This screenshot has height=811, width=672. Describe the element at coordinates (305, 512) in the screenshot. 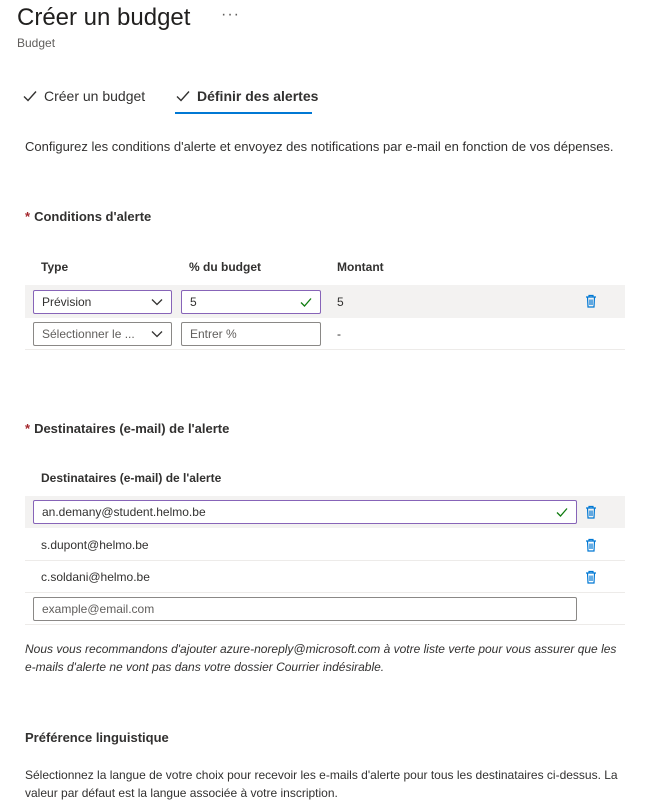

I see `email-field: an.demany@student.helmo.be` at that location.